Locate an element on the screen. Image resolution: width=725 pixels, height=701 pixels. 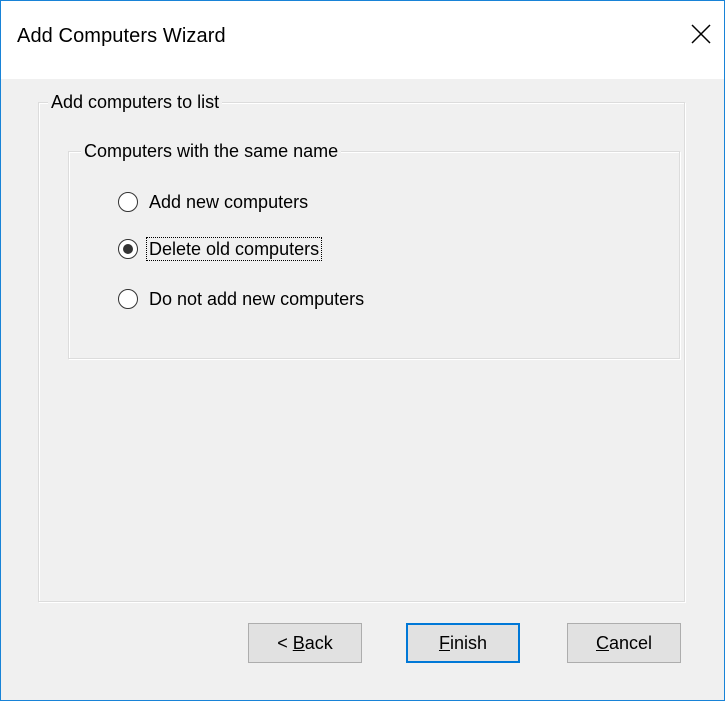
finish-button: Finish is located at coordinates (463, 643).